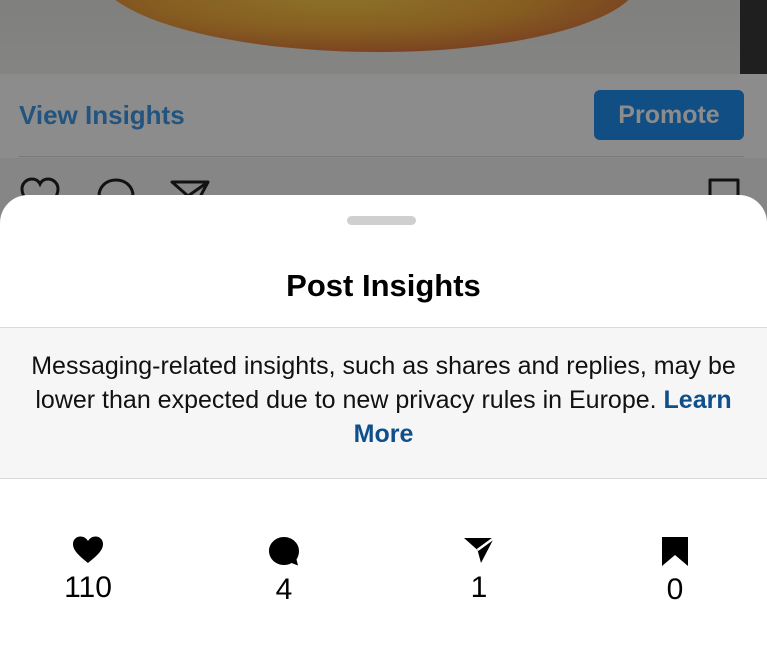  Describe the element at coordinates (88, 549) in the screenshot. I see `heart-icon` at that location.